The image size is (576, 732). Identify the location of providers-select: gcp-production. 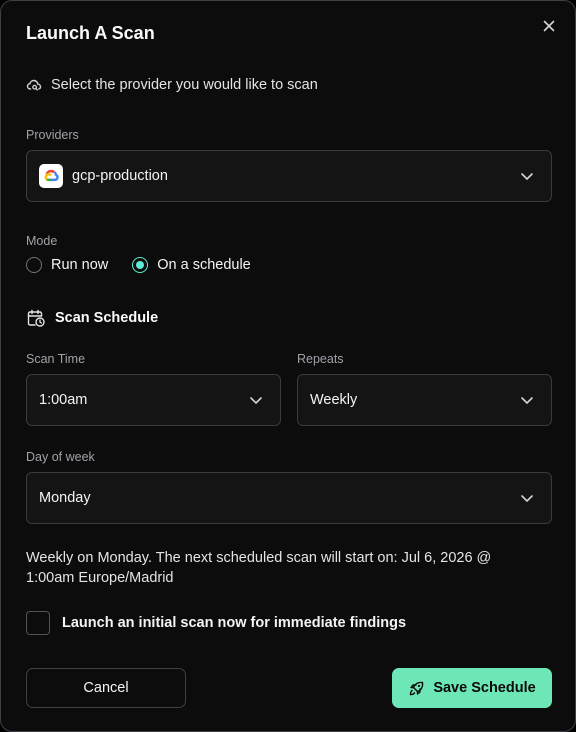
(289, 176).